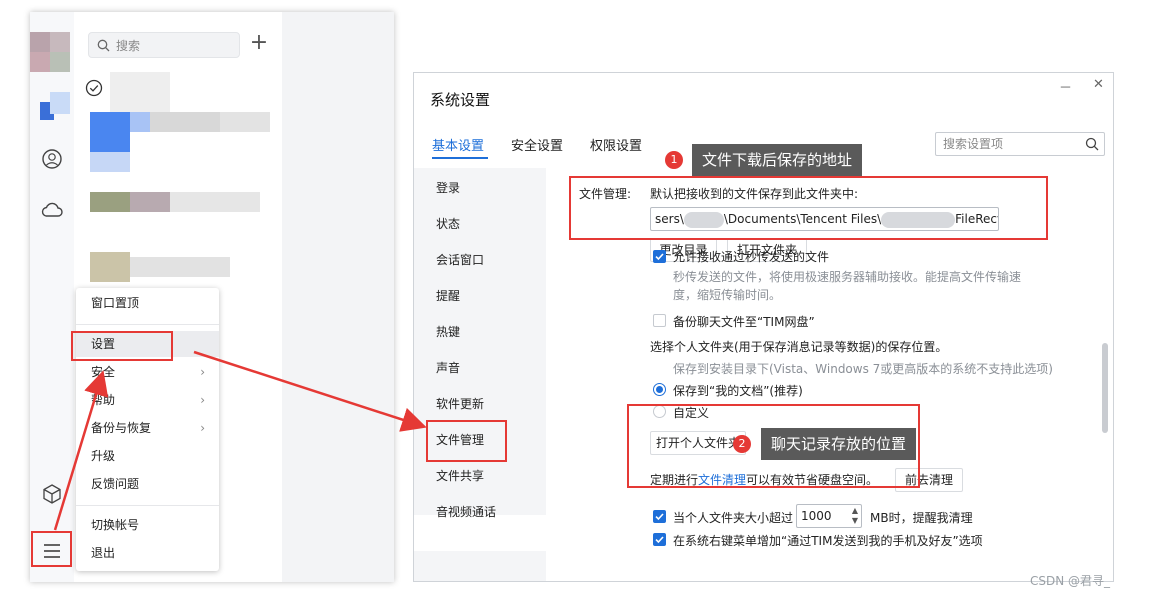 This screenshot has width=1154, height=596. What do you see at coordinates (240, 440) in the screenshot?
I see `annotation-arrows` at bounding box center [240, 440].